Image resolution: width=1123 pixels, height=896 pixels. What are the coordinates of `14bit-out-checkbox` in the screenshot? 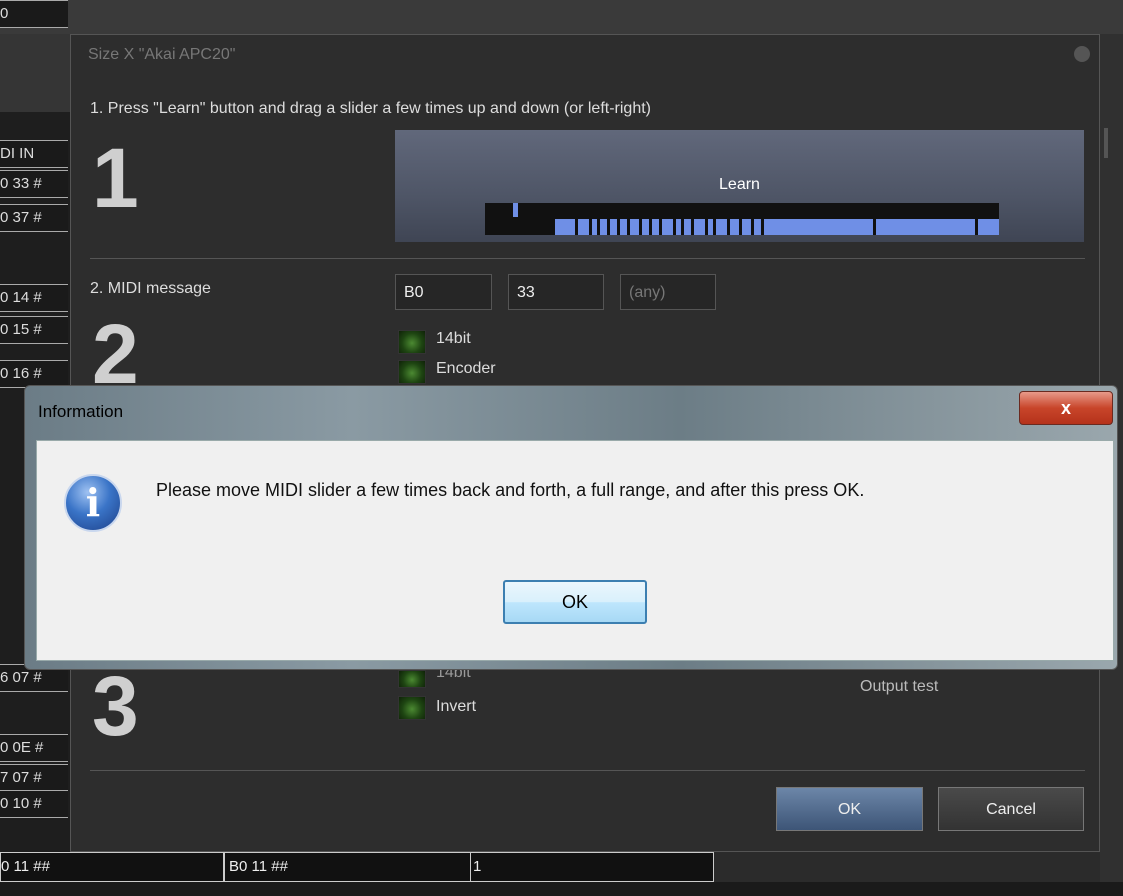 It's located at (412, 679).